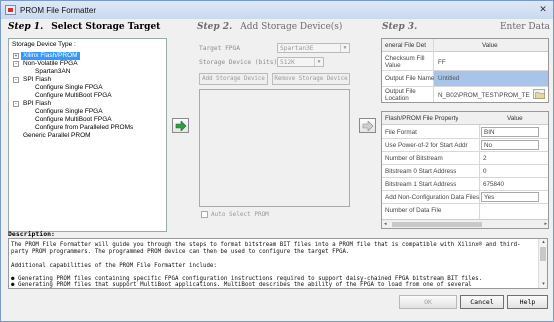 This screenshot has height=322, width=554. What do you see at coordinates (543, 9) in the screenshot?
I see `close-icon: ✕` at bounding box center [543, 9].